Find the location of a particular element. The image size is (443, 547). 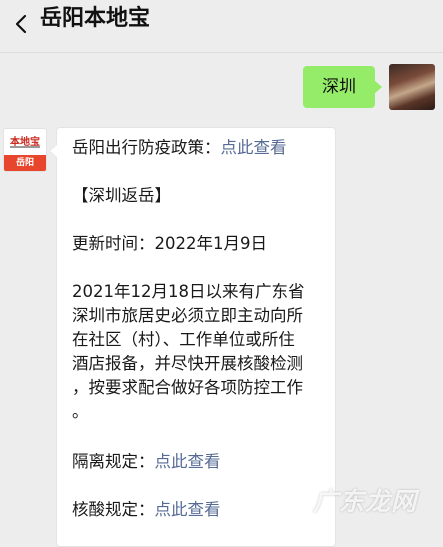

body-line: 在社区（村）、工作单位或所住 is located at coordinates (183, 339).